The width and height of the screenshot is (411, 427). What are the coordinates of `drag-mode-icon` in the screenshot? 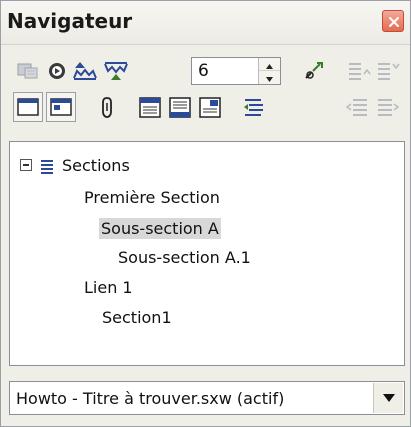 It's located at (314, 70).